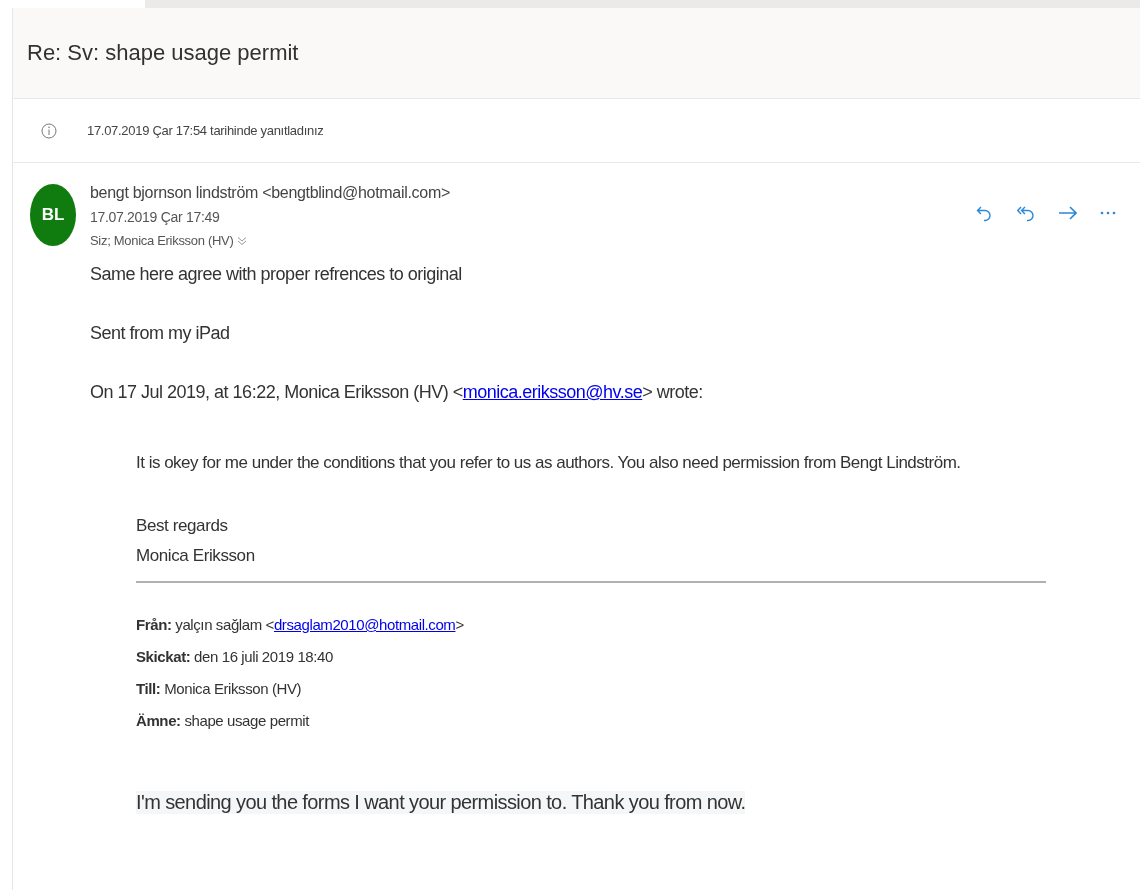 This screenshot has width=1140, height=890. What do you see at coordinates (219, 689) in the screenshot?
I see `header-line: Till: Monica Eriksson (HV)` at bounding box center [219, 689].